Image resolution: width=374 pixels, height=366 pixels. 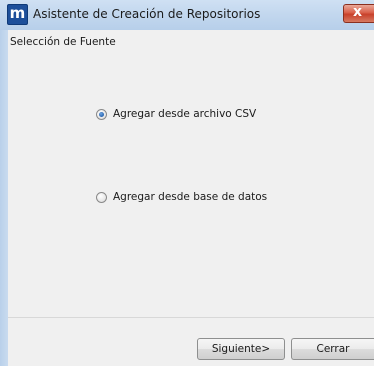 What do you see at coordinates (101, 197) in the screenshot?
I see `radio-database` at bounding box center [101, 197].